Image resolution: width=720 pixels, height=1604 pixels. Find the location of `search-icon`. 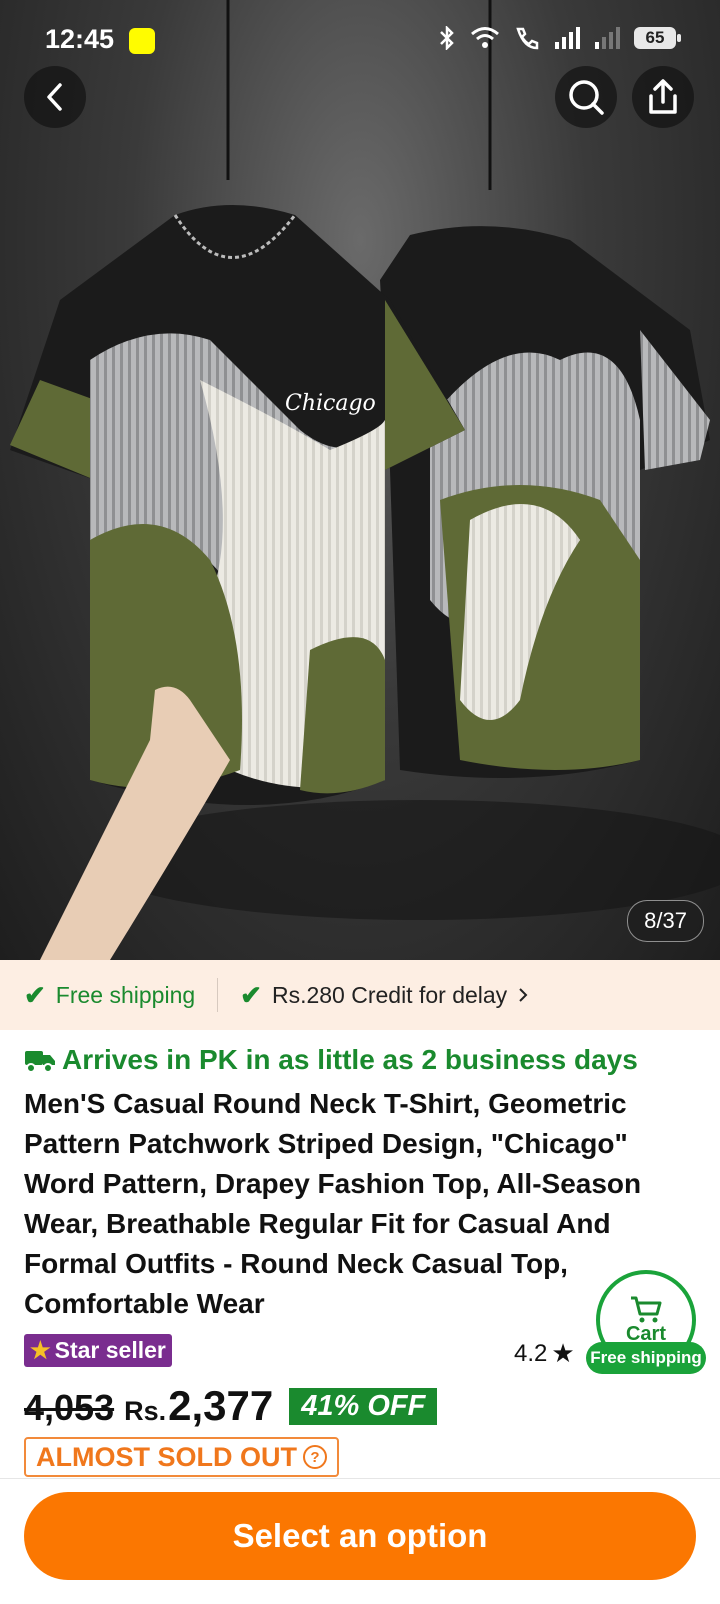

search-icon is located at coordinates (586, 97).